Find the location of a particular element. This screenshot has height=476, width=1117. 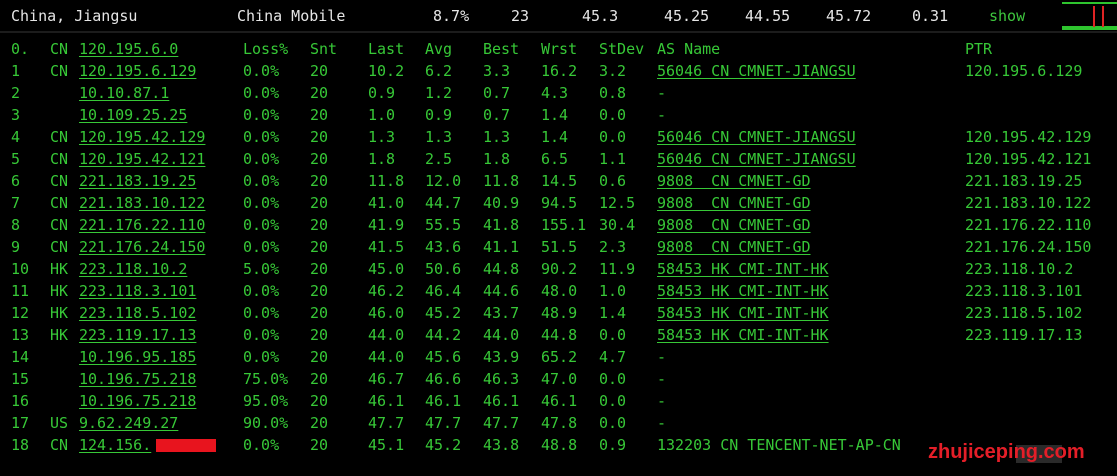

worst-value: 48.0 is located at coordinates (559, 291).